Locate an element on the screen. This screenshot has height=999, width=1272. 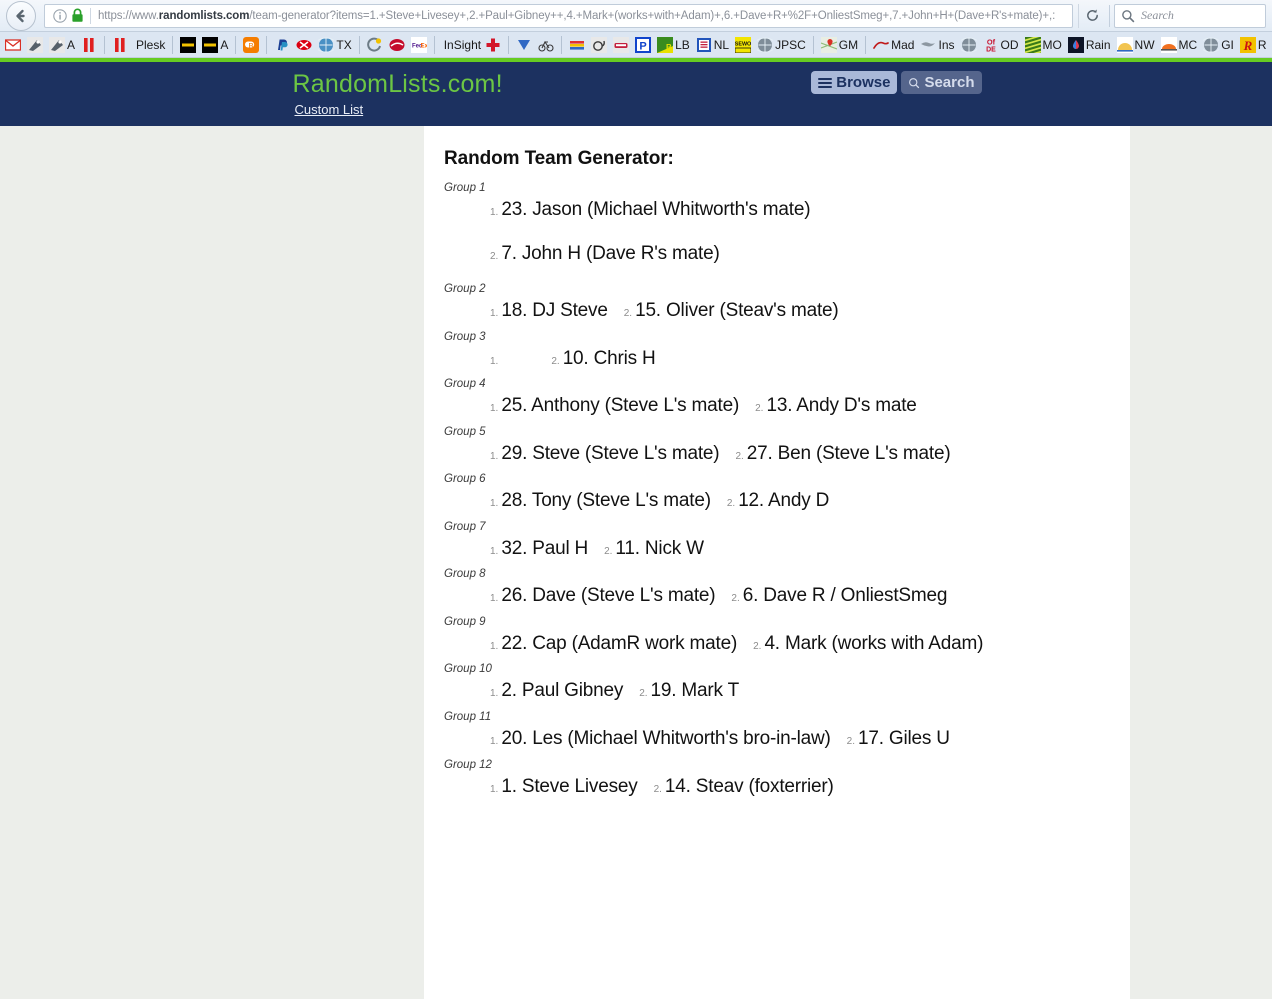
reload-button is located at coordinates (1091, 15).